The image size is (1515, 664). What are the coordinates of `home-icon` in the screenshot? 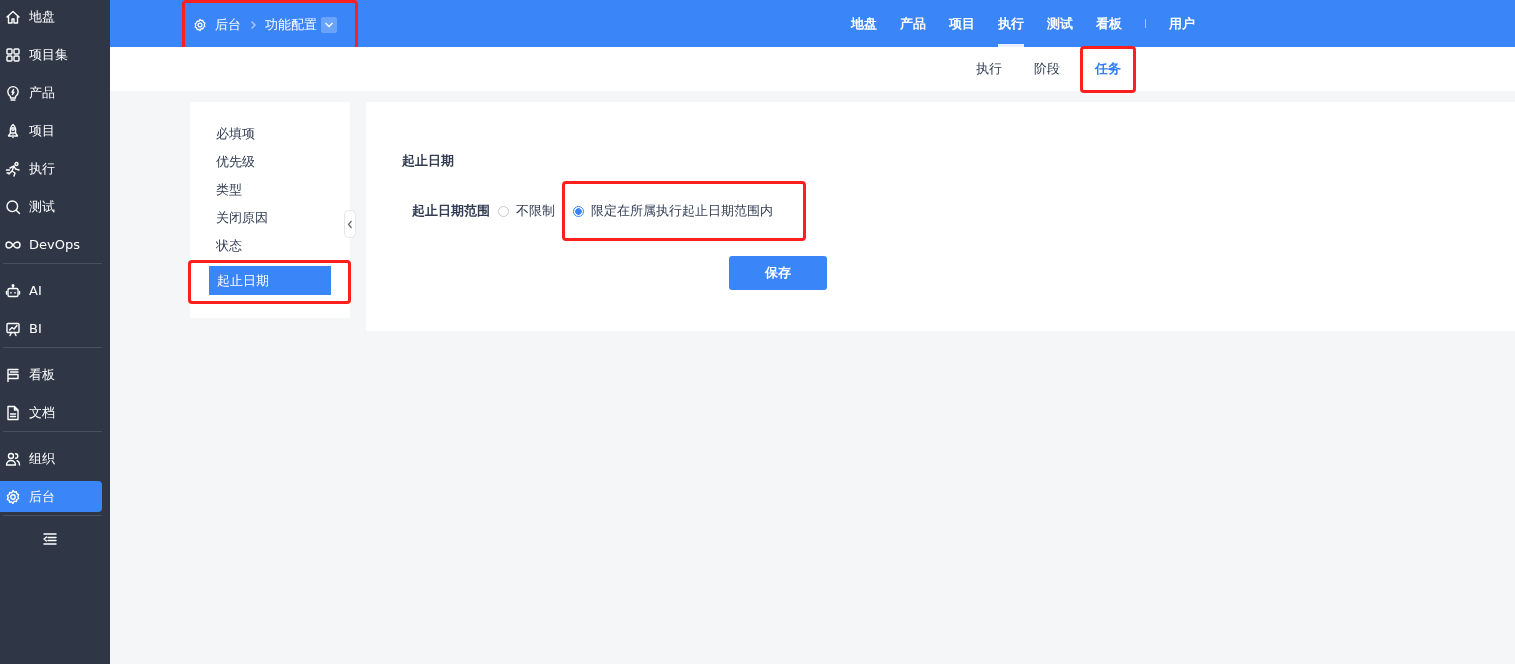 It's located at (13, 16).